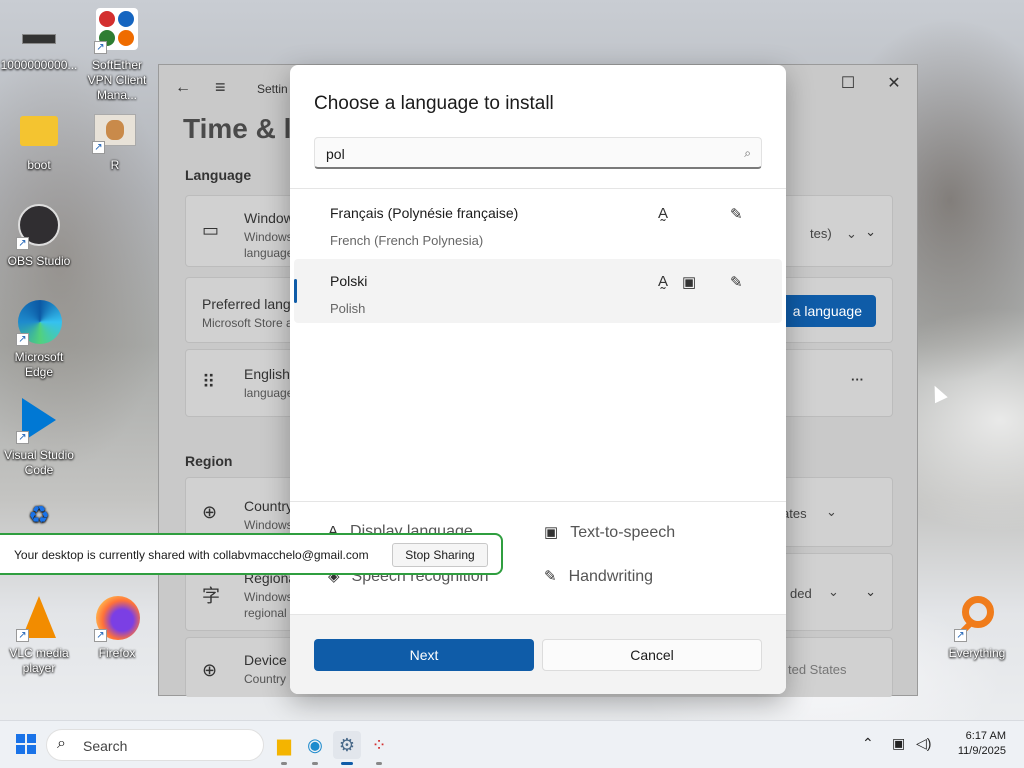 The image size is (1024, 768). Describe the element at coordinates (117, 653) in the screenshot. I see `desktop-icon-label: Firefox` at that location.